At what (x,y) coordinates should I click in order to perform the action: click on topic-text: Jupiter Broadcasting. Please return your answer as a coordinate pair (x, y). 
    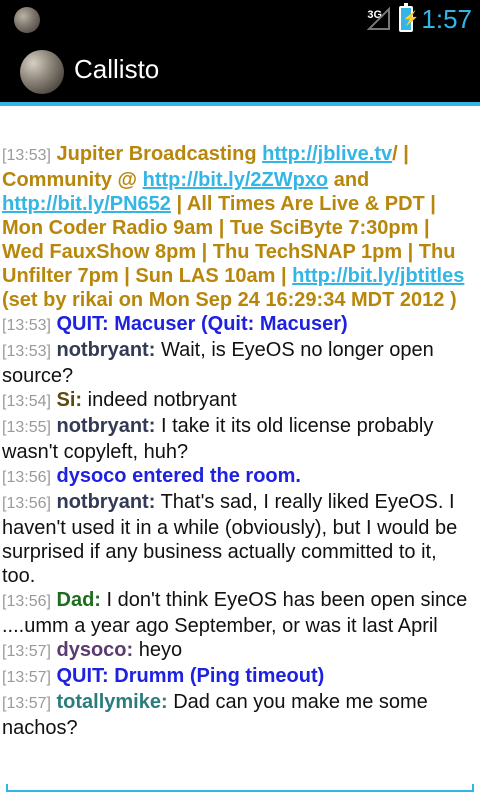
    Looking at the image, I should click on (159, 154).